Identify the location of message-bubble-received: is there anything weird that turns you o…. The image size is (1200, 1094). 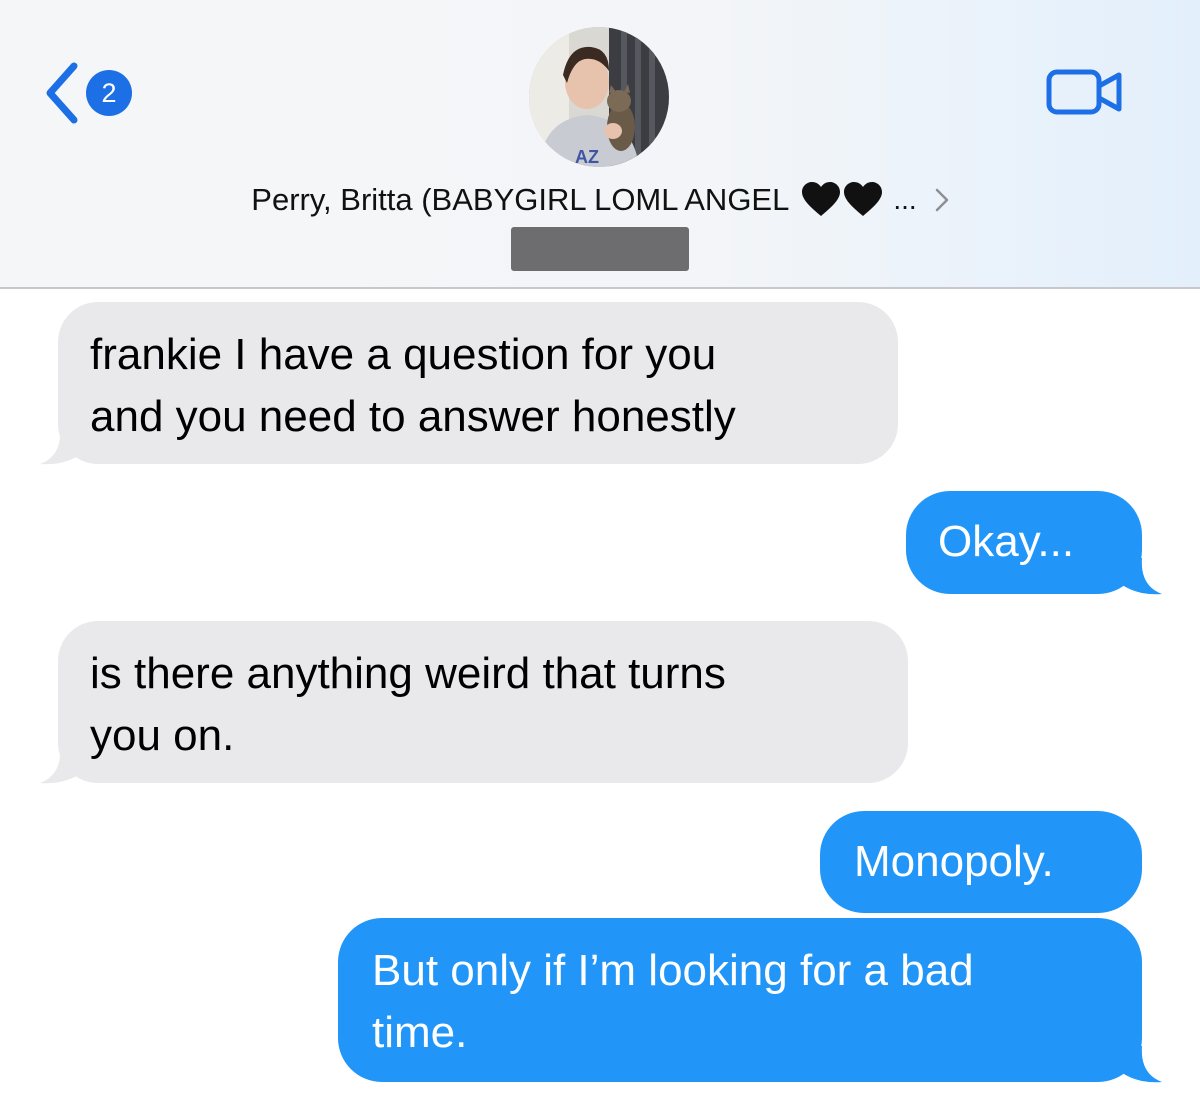
(483, 702).